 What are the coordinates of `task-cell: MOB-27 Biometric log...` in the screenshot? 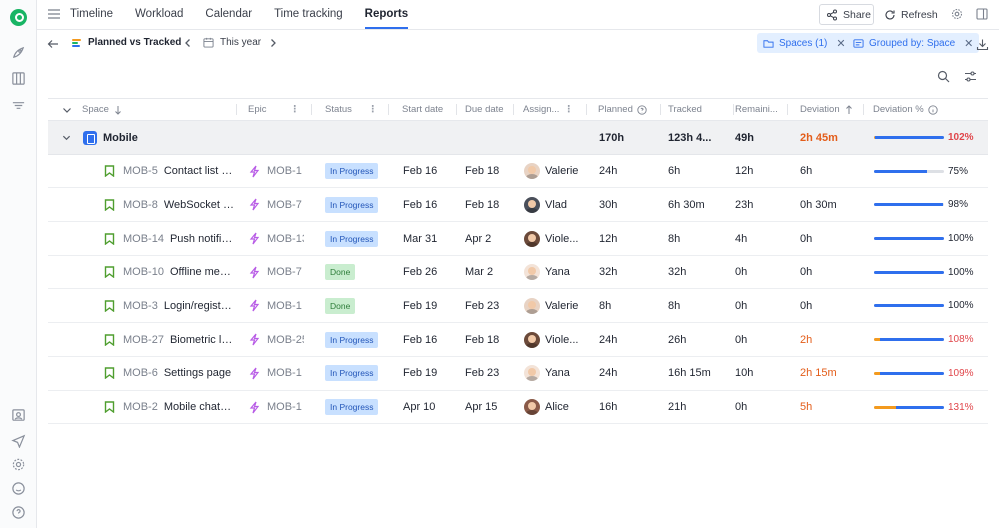 It's located at (169, 339).